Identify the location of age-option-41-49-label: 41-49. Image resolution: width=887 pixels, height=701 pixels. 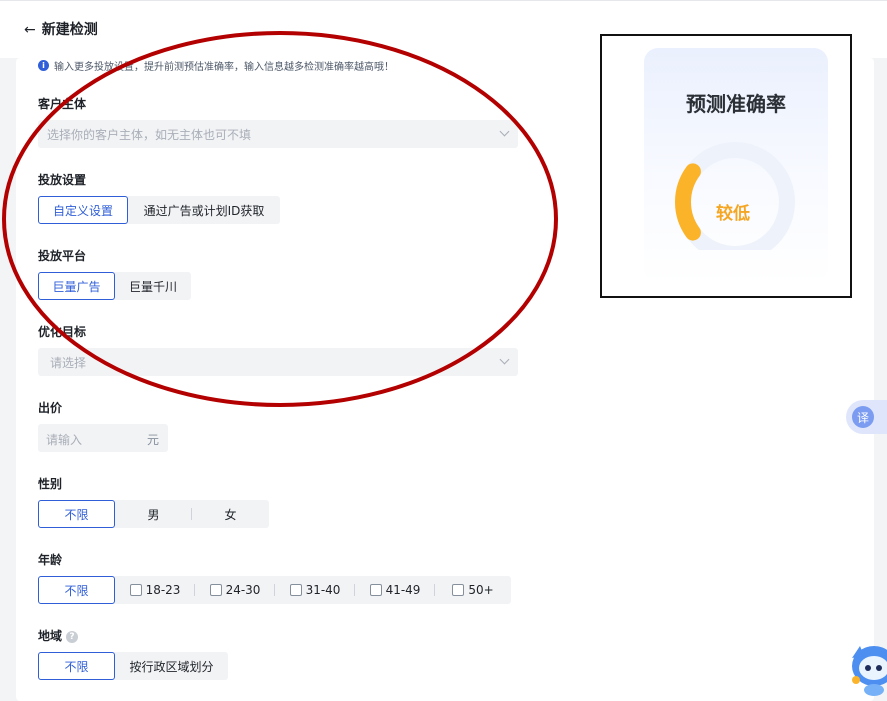
(403, 590).